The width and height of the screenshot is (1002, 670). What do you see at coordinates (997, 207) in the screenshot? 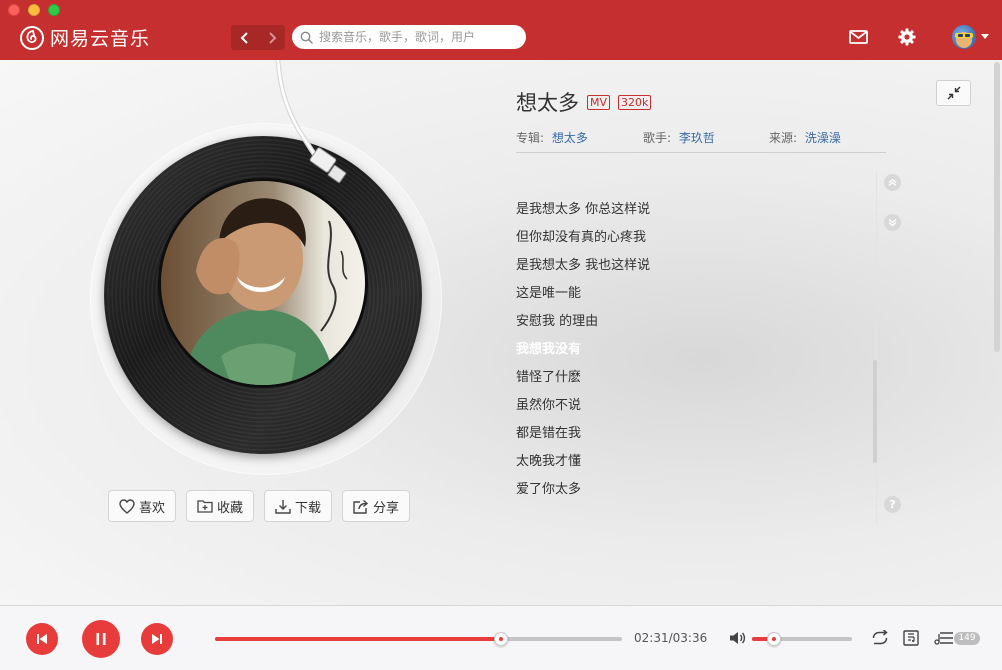
I see `page-scrollbar` at bounding box center [997, 207].